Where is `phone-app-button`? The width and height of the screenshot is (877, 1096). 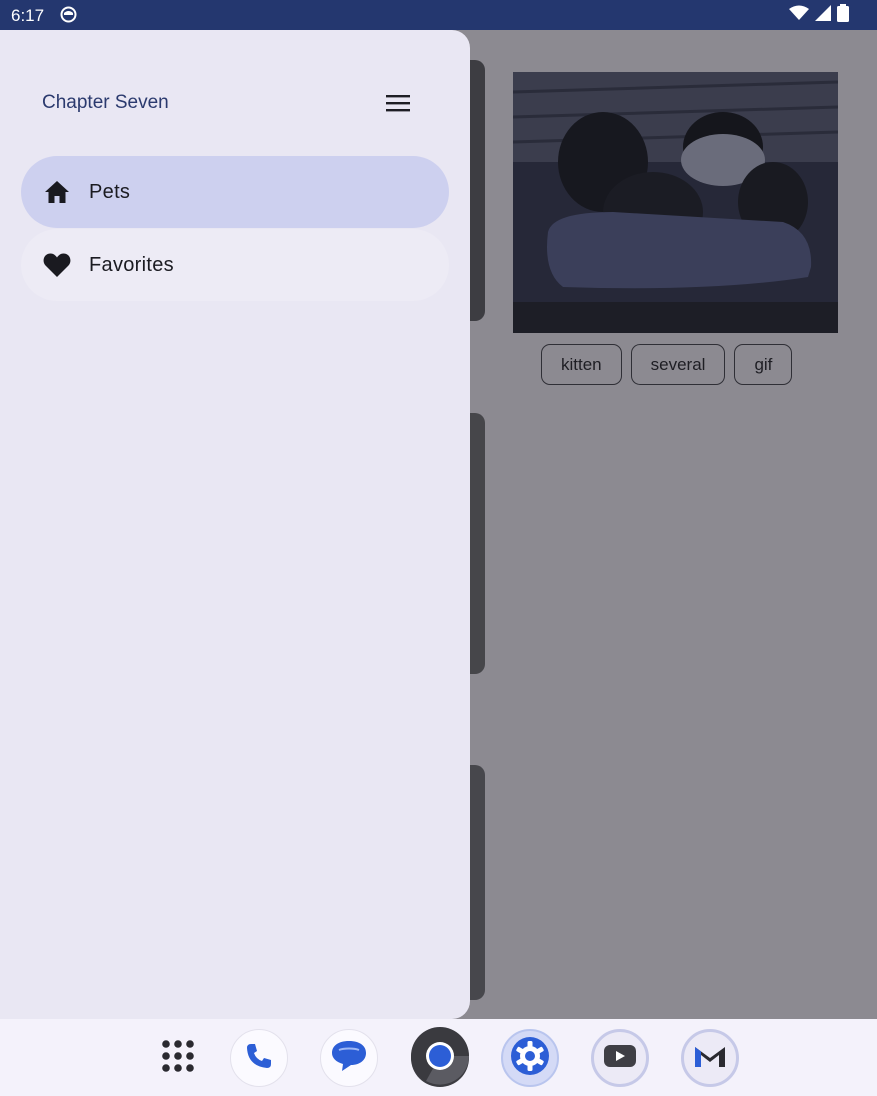
phone-app-button is located at coordinates (259, 1058).